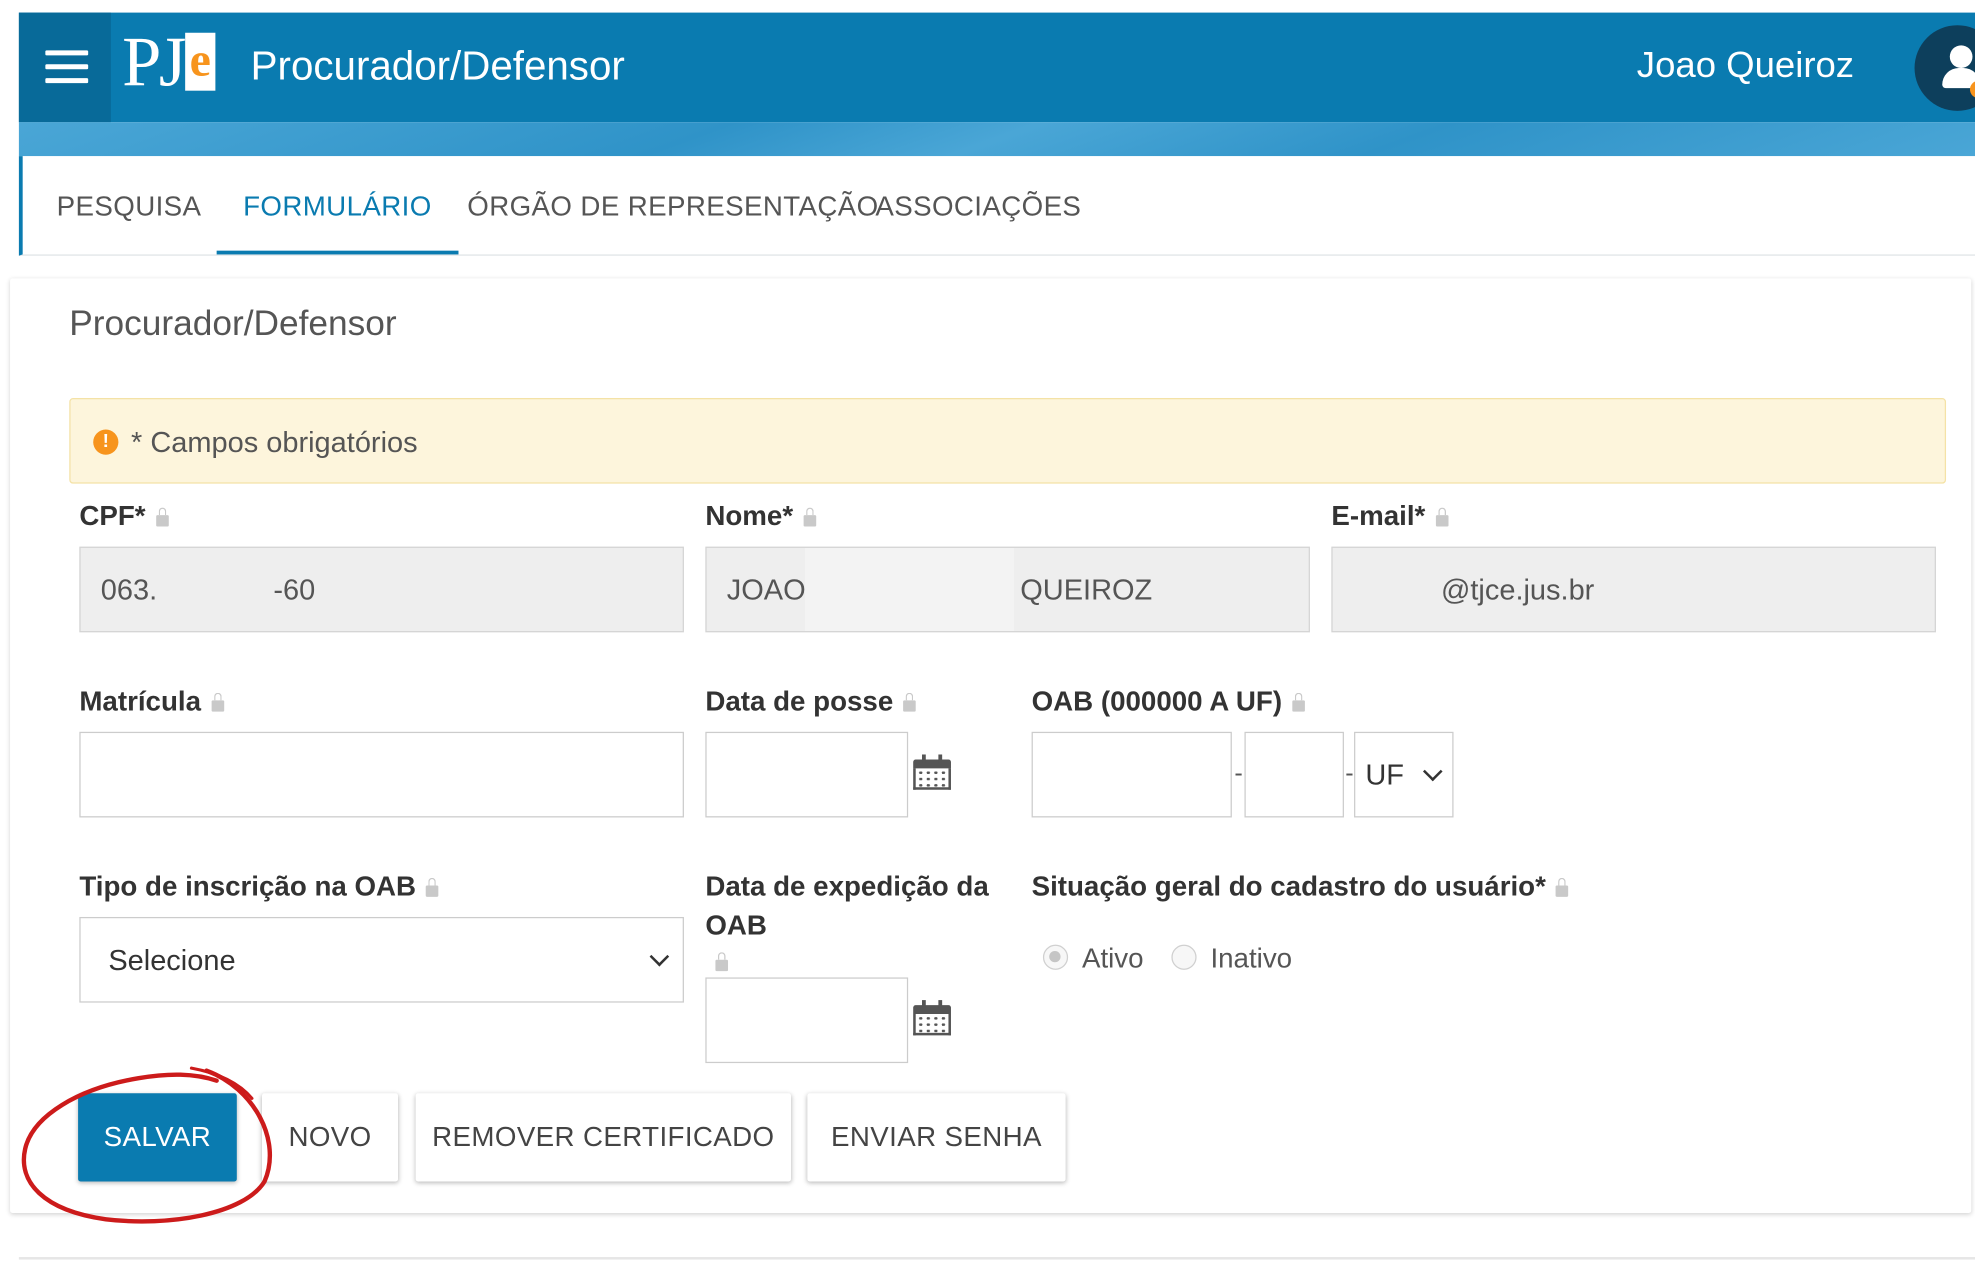 This screenshot has width=1975, height=1282. What do you see at coordinates (996, 67) in the screenshot?
I see `top-header: PJ e Procurador/Defensor Joao Queiroz` at bounding box center [996, 67].